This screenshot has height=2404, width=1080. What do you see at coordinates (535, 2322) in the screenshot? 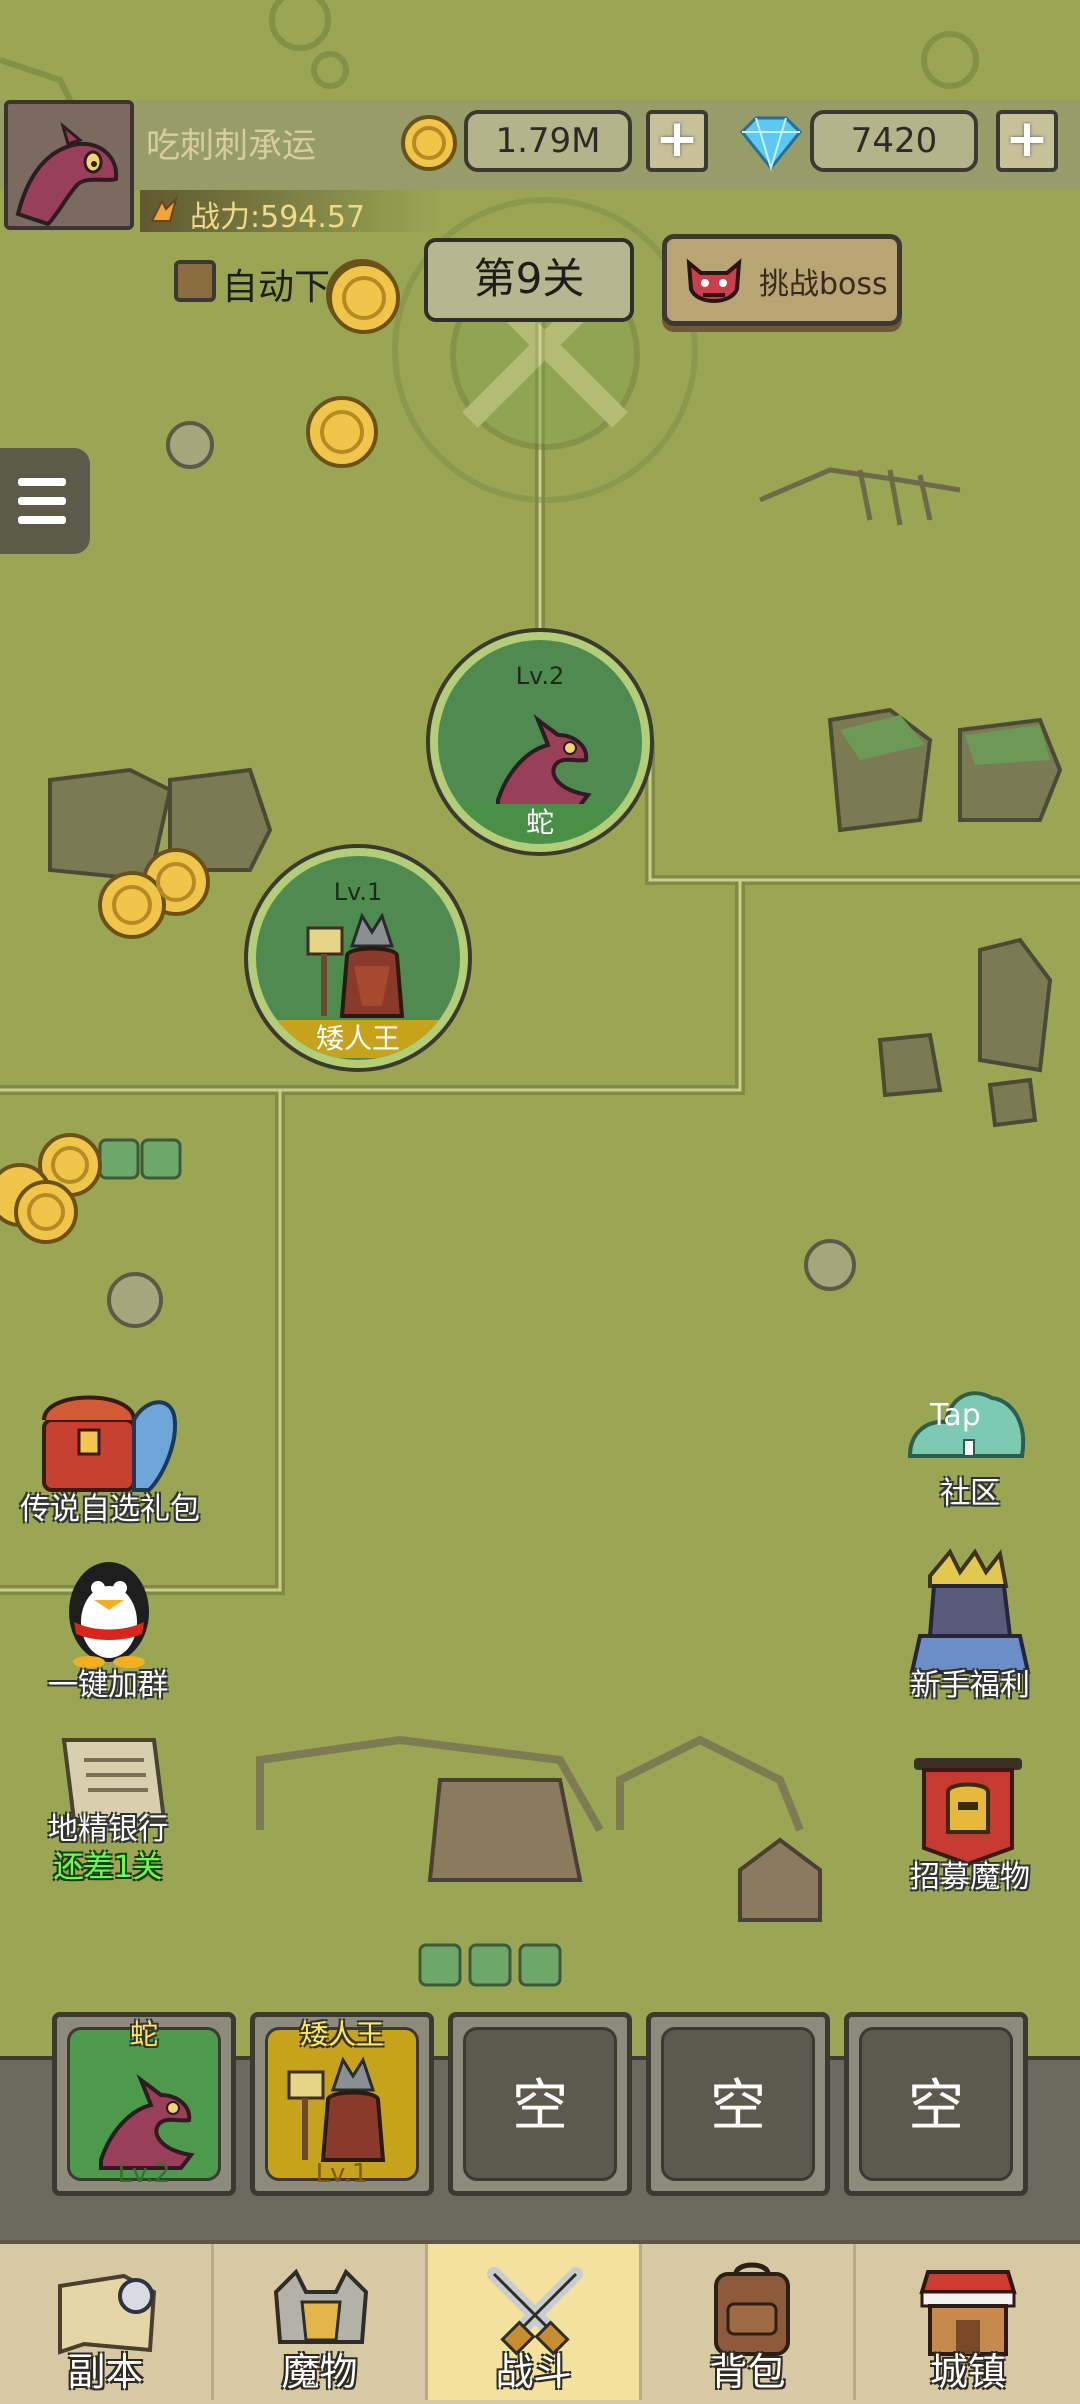
I see `nav-battle: 战斗` at bounding box center [535, 2322].